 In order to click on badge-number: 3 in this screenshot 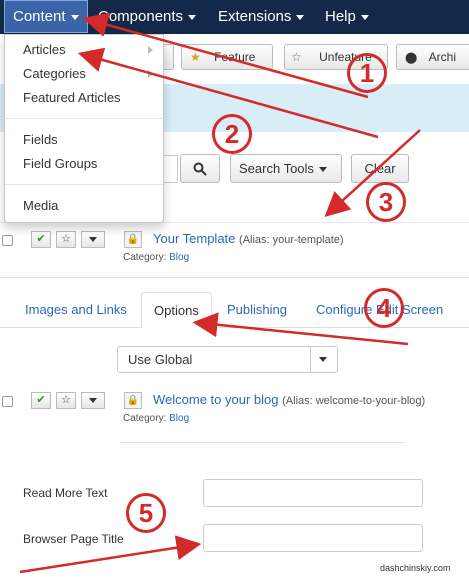, I will do `click(386, 202)`.